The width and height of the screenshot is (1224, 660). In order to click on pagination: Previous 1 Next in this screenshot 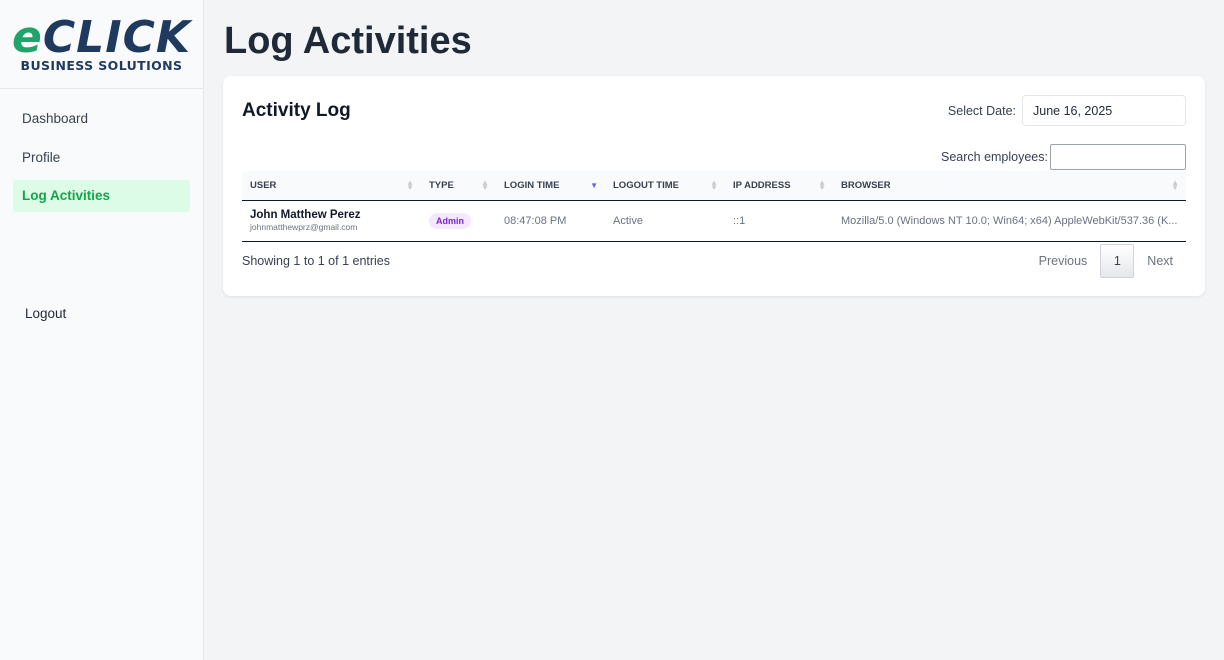, I will do `click(1106, 261)`.